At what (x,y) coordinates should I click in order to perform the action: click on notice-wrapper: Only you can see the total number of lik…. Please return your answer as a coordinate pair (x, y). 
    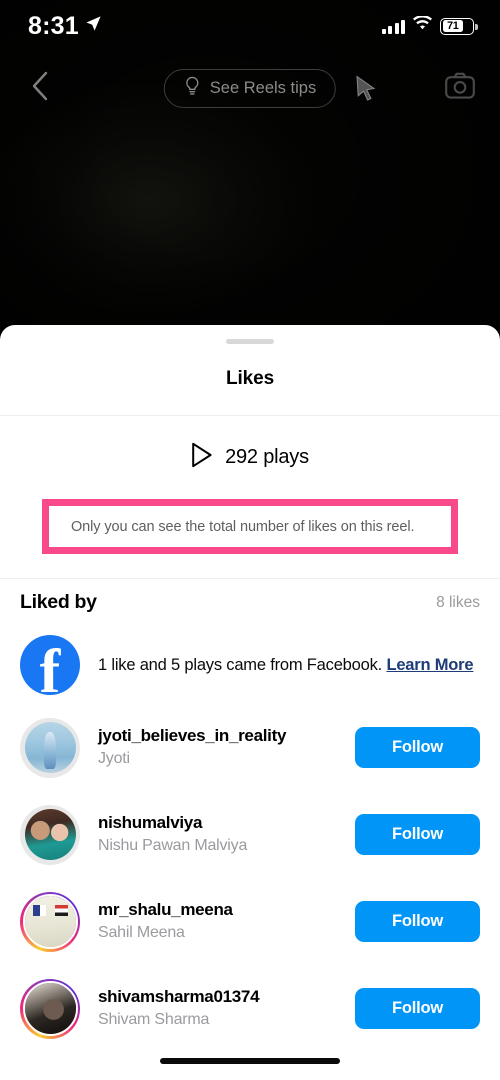
    Looking at the image, I should click on (250, 526).